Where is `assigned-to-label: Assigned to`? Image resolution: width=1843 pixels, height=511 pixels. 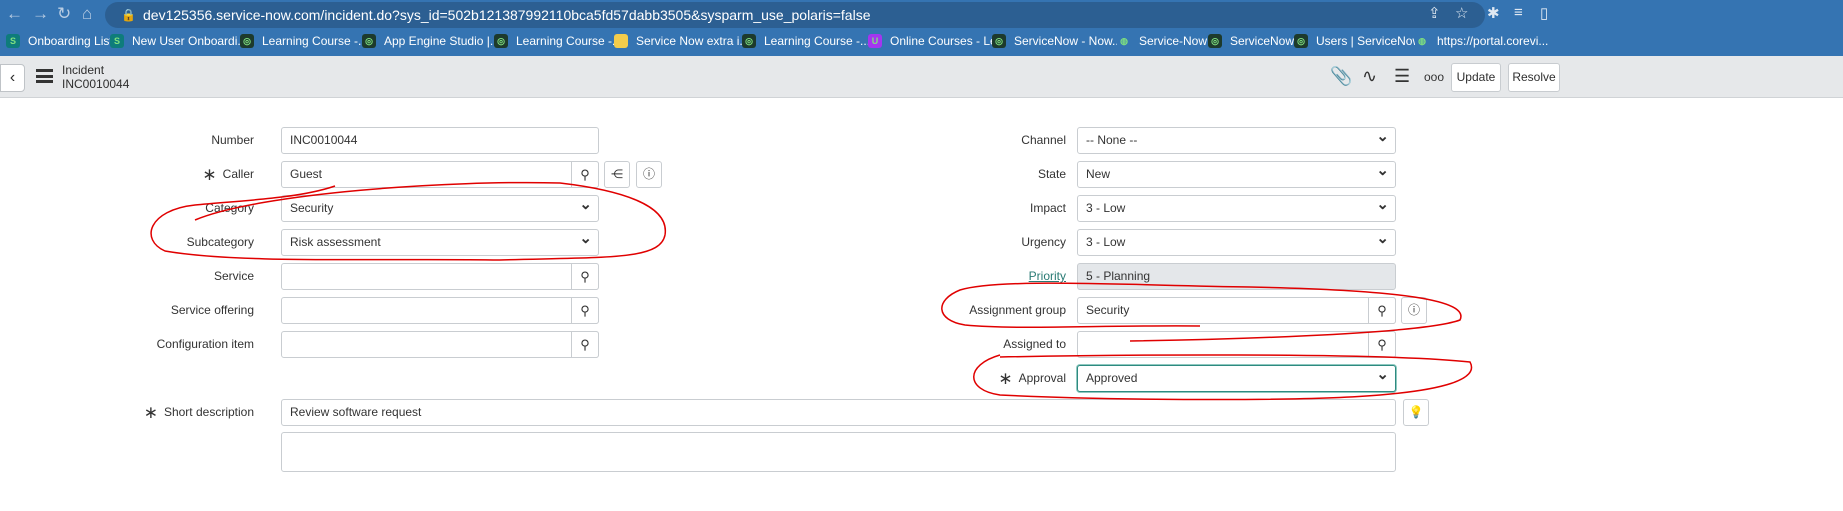 assigned-to-label: Assigned to is located at coordinates (1034, 344).